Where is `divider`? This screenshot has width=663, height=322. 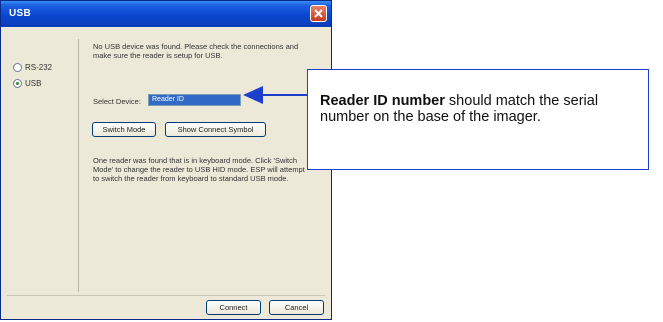 divider is located at coordinates (166, 295).